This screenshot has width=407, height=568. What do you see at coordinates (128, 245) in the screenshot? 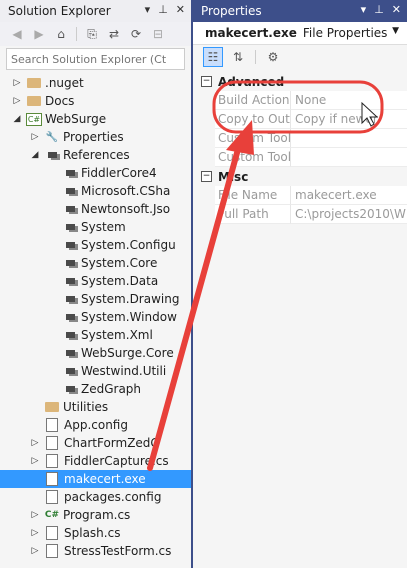
I see `tree-item-label: System.Configu` at bounding box center [128, 245].